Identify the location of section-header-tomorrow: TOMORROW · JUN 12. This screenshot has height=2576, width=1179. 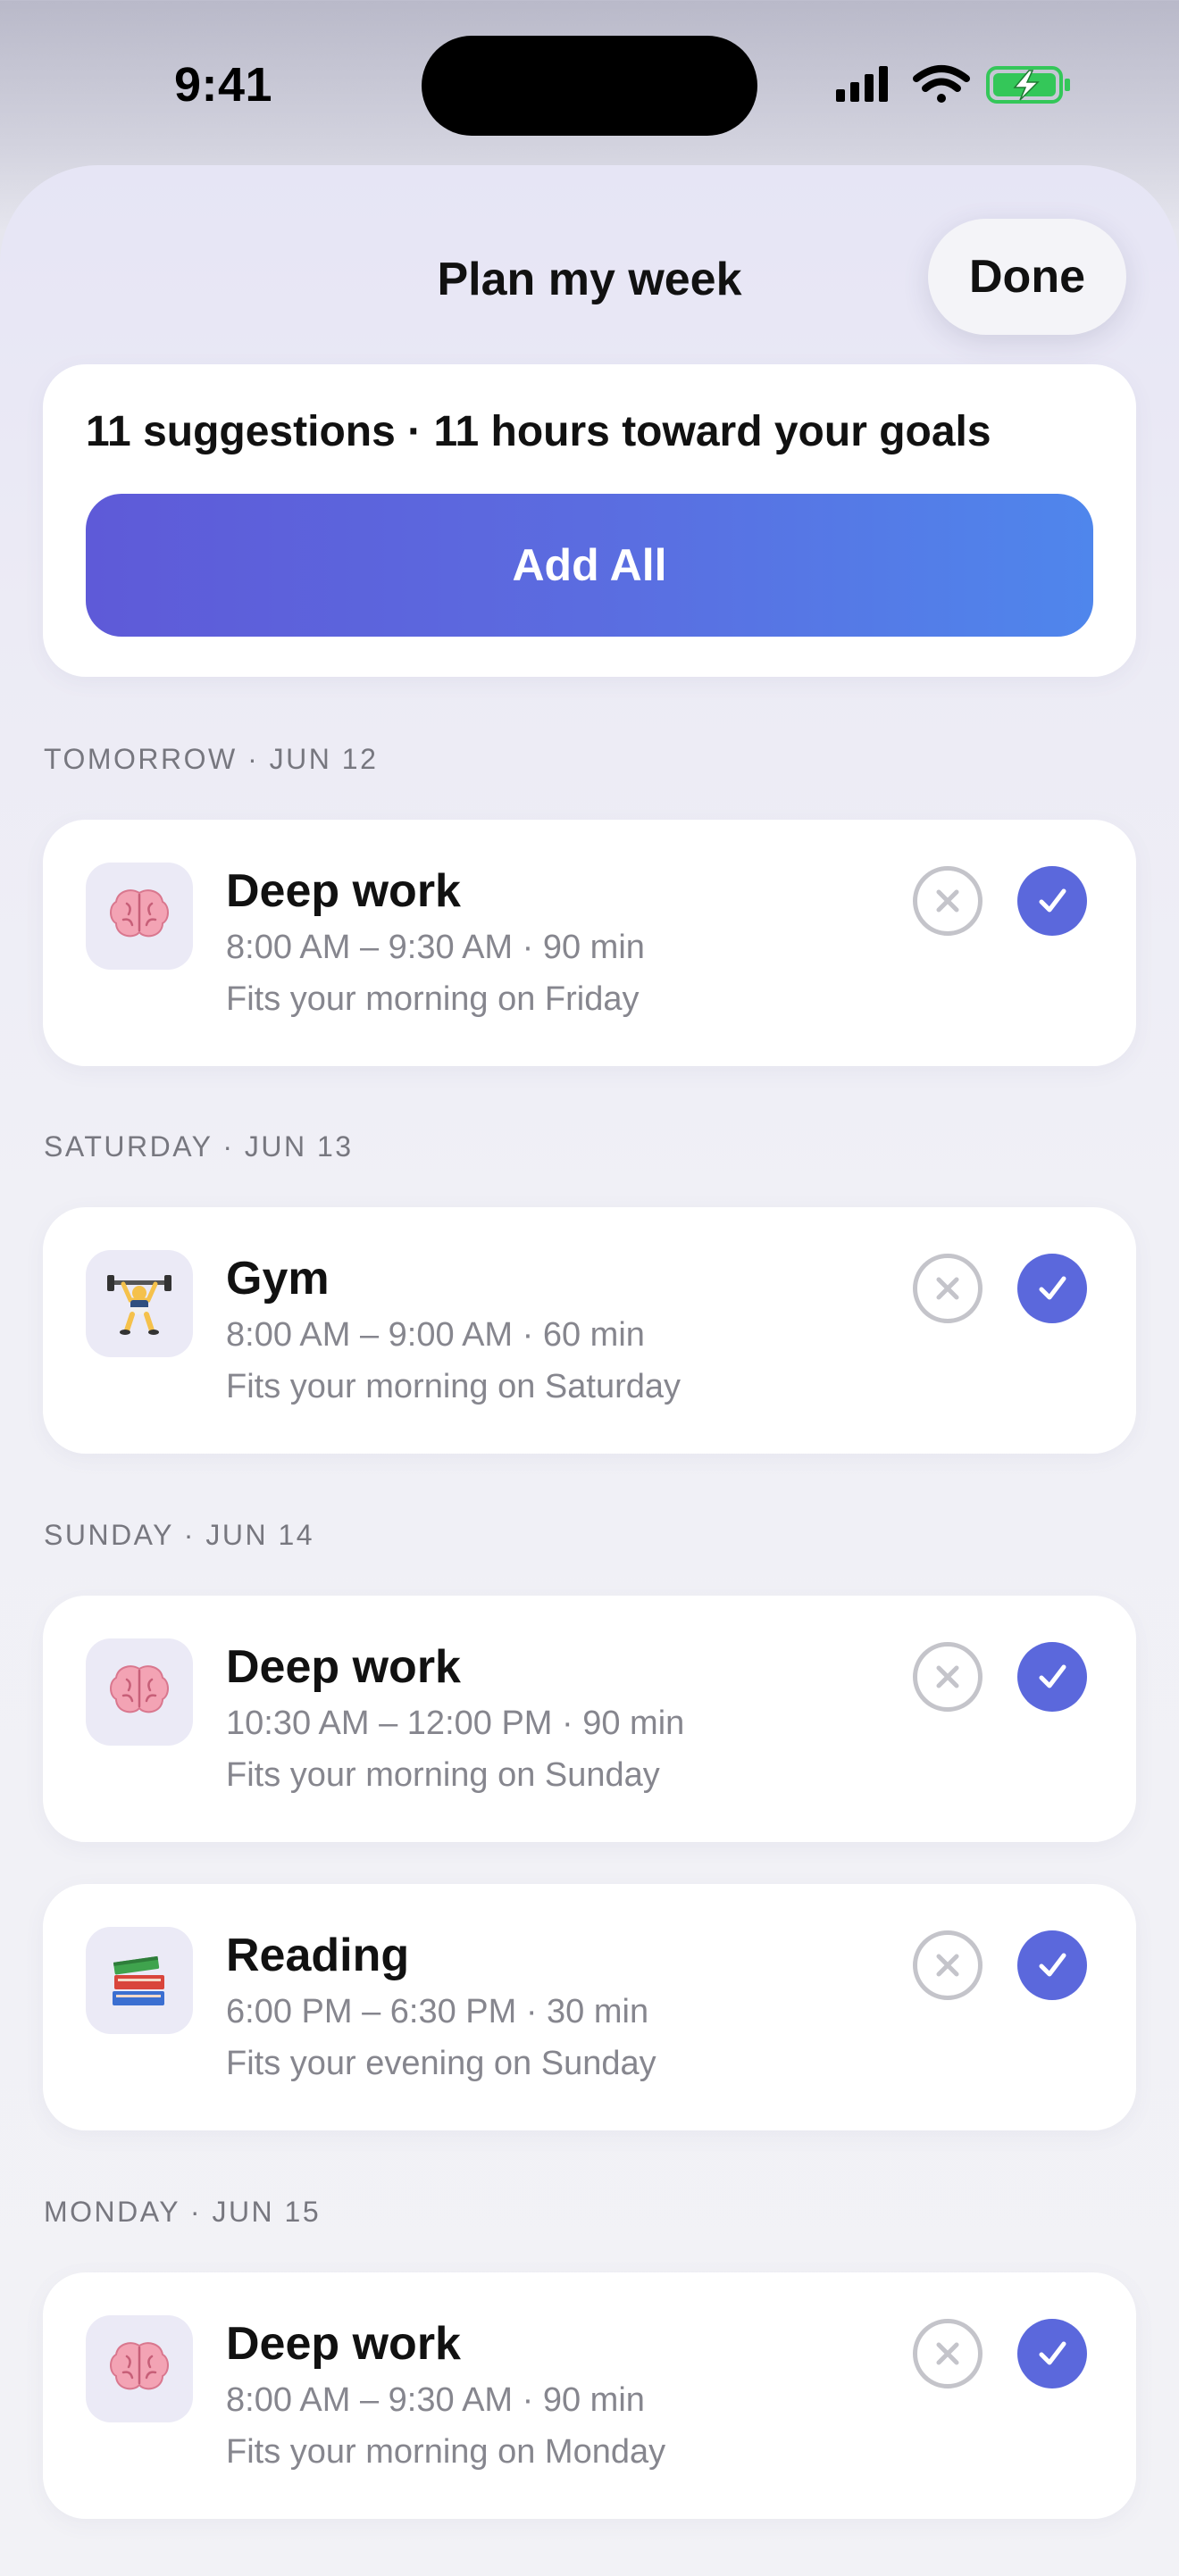
(211, 759).